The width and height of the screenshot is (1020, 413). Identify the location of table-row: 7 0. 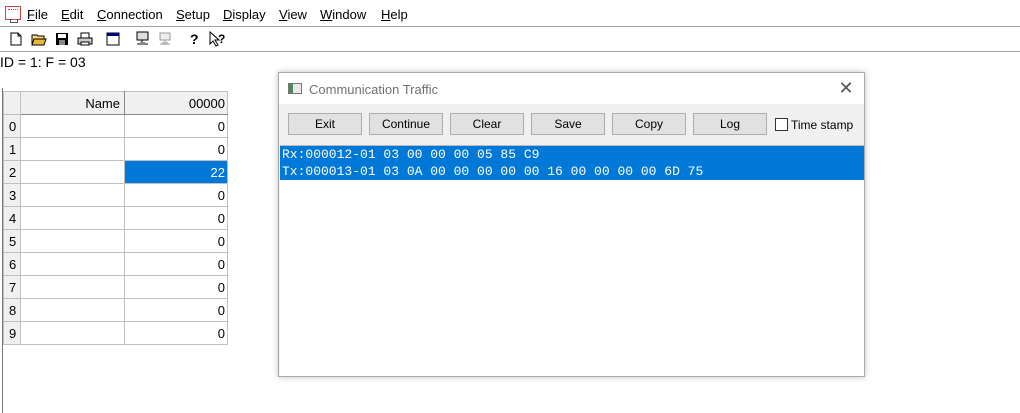
(115, 287).